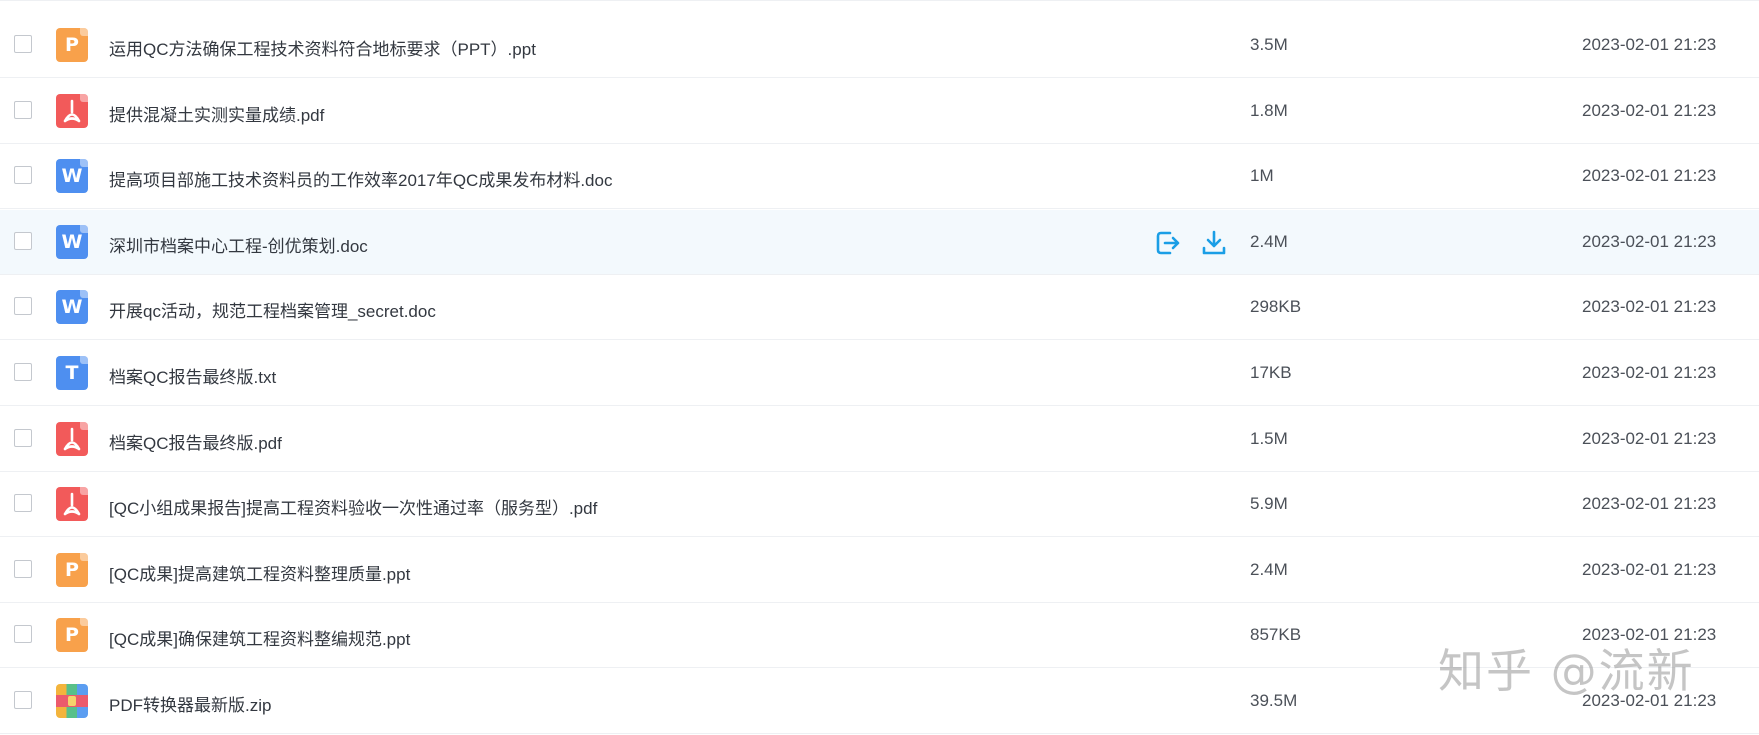  Describe the element at coordinates (259, 637) in the screenshot. I see `file-name: [QC成果]确保建筑工程资料整编规范.ppt` at that location.